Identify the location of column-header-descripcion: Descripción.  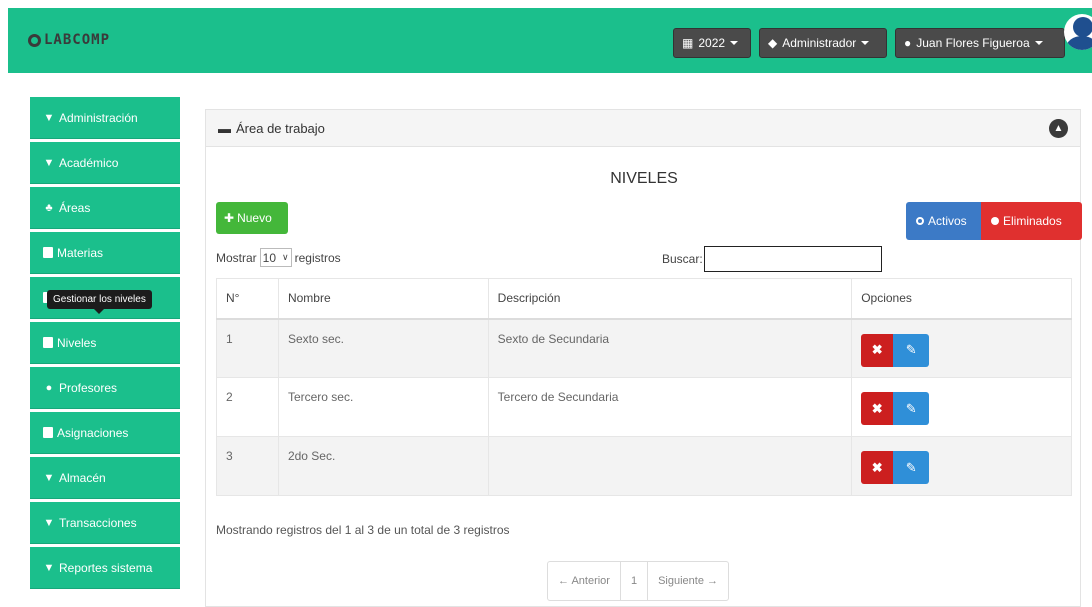
(670, 299).